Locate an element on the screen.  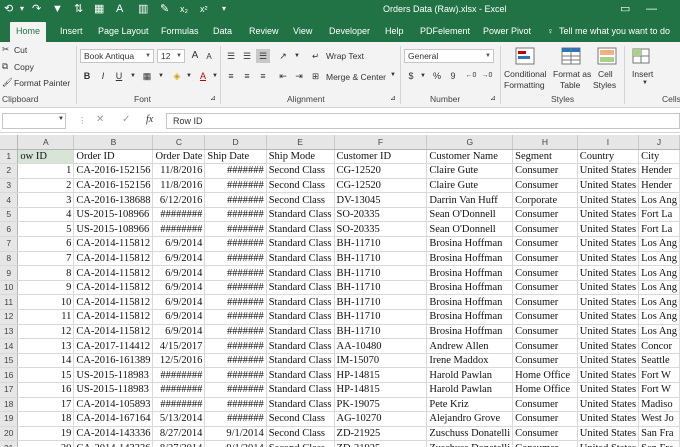
grid-cell: Harold Pawlan is located at coordinates (470, 390).